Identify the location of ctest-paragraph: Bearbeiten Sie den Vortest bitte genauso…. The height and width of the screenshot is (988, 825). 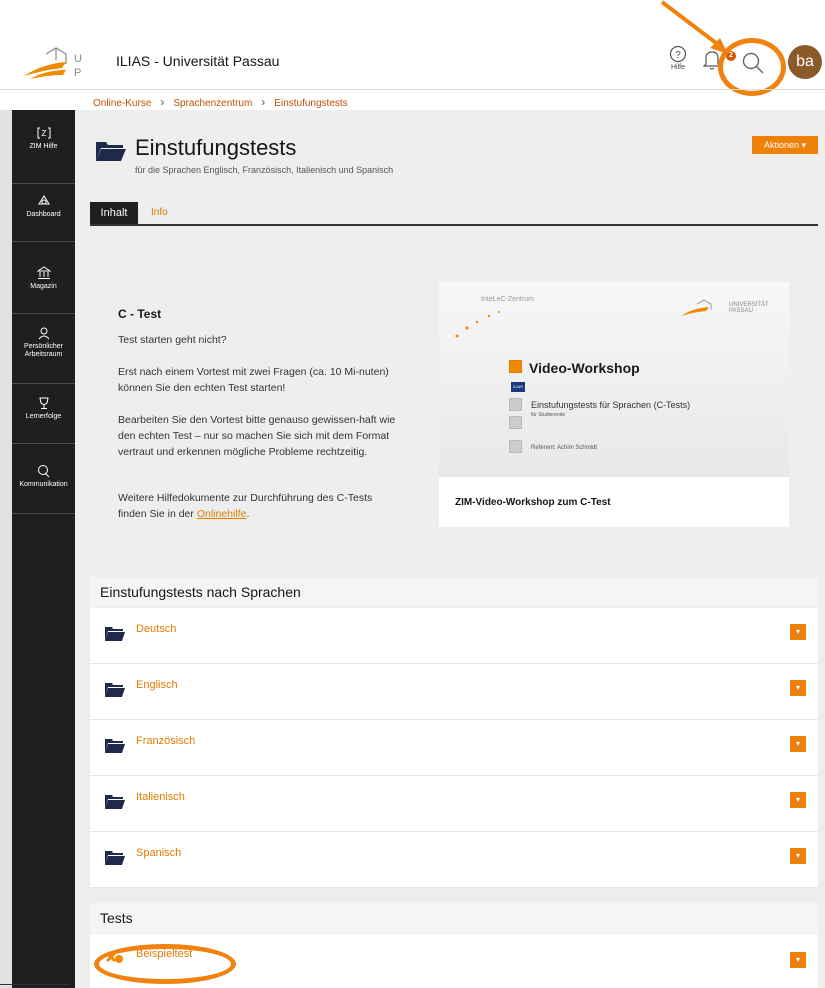
(257, 436).